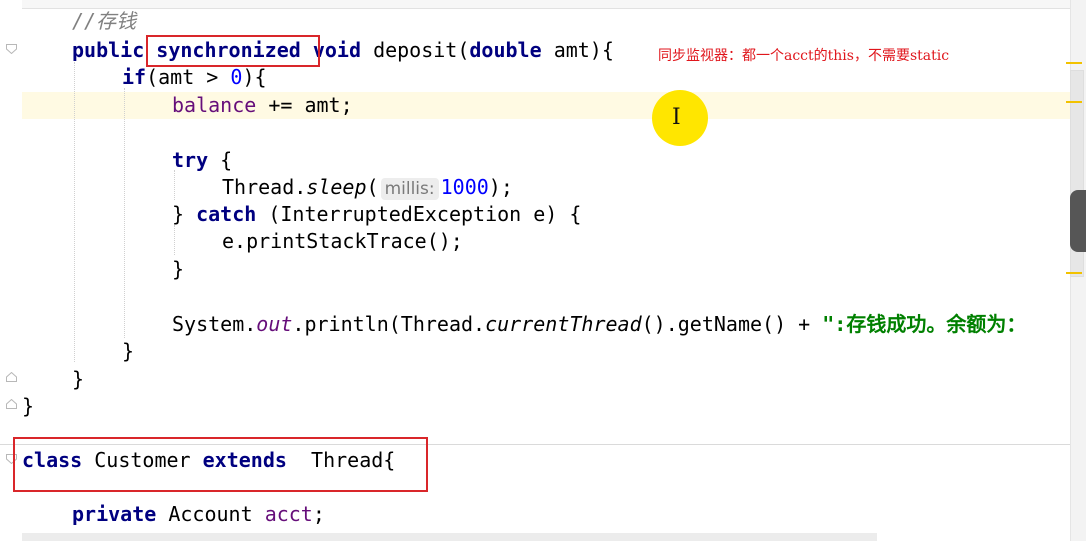 The width and height of the screenshot is (1086, 541). Describe the element at coordinates (464, 187) in the screenshot. I see `number-1000: 1000` at that location.